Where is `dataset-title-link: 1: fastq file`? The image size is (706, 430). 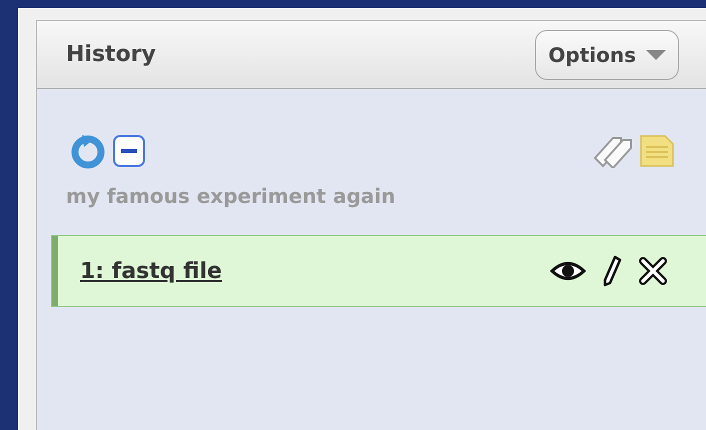
dataset-title-link: 1: fastq file is located at coordinates (151, 271).